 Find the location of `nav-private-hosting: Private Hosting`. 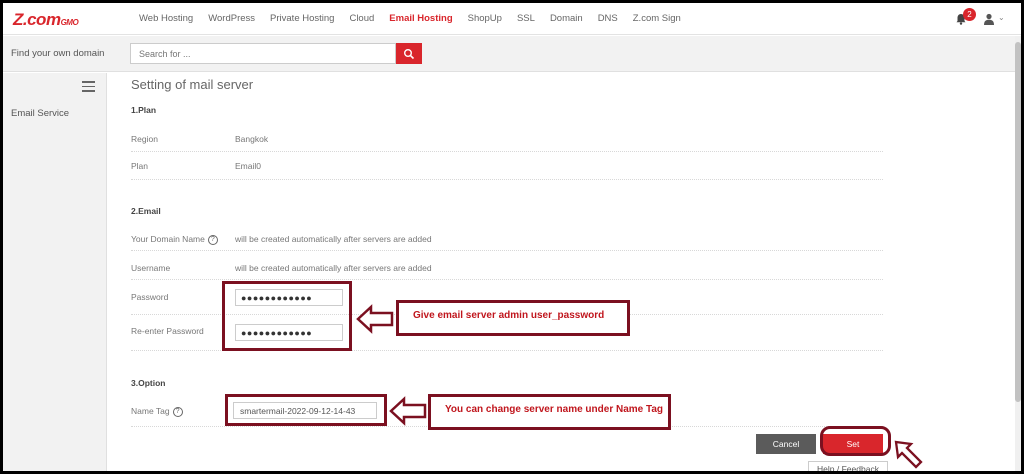

nav-private-hosting: Private Hosting is located at coordinates (302, 18).